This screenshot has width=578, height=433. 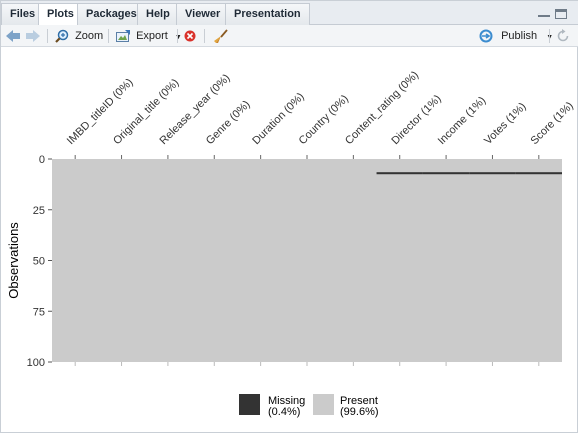 I want to click on magnifier-icon, so click(x=62, y=36).